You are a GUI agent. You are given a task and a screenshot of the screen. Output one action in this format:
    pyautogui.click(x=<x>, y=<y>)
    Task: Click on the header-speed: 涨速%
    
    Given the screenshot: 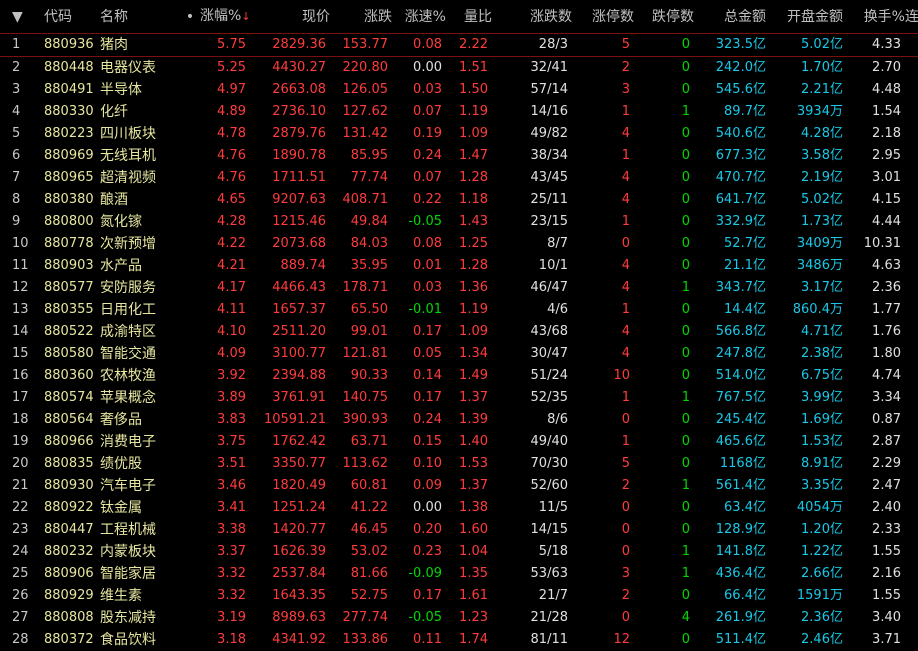 What is the action you would take?
    pyautogui.click(x=419, y=17)
    